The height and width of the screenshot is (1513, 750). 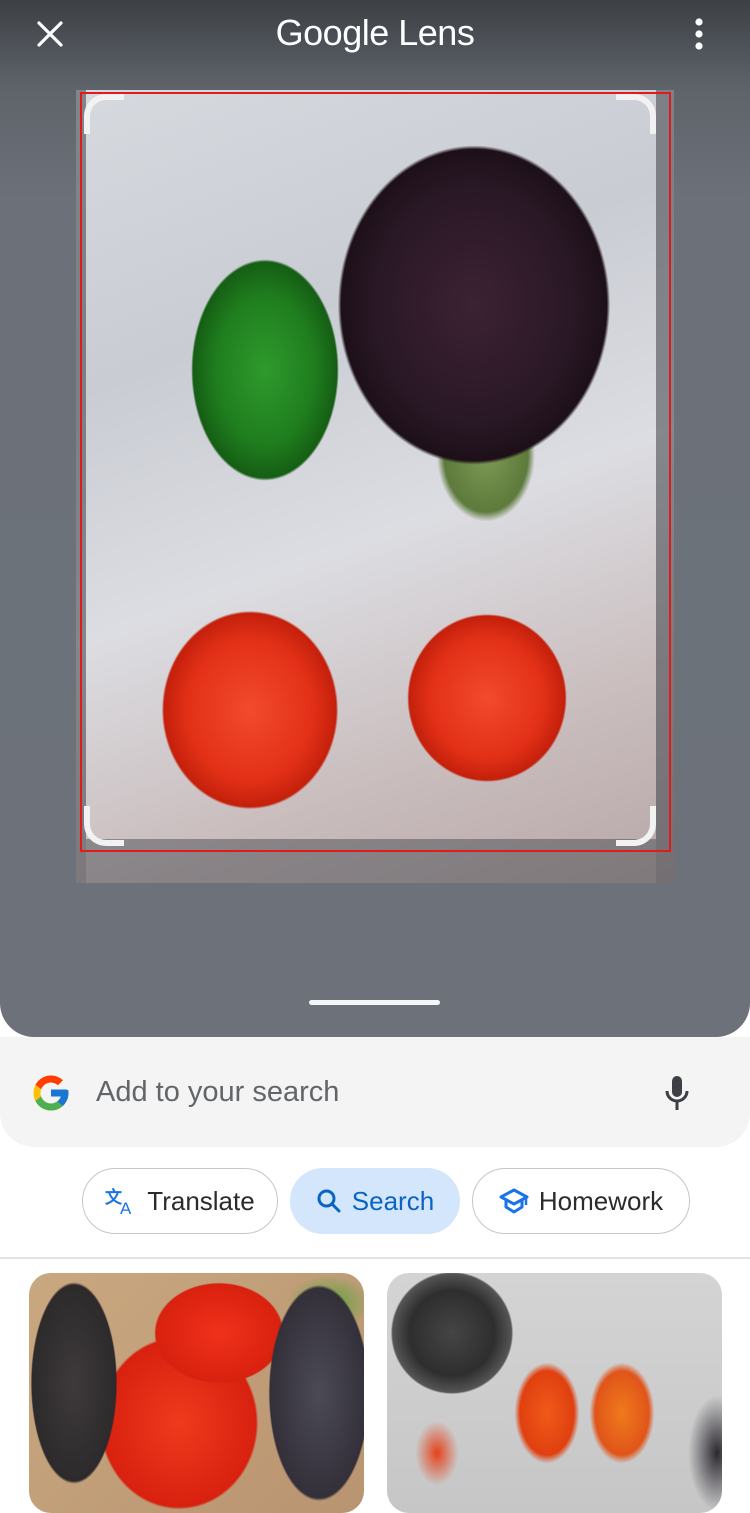 I want to click on crop-handle-bottom-left, so click(x=104, y=826).